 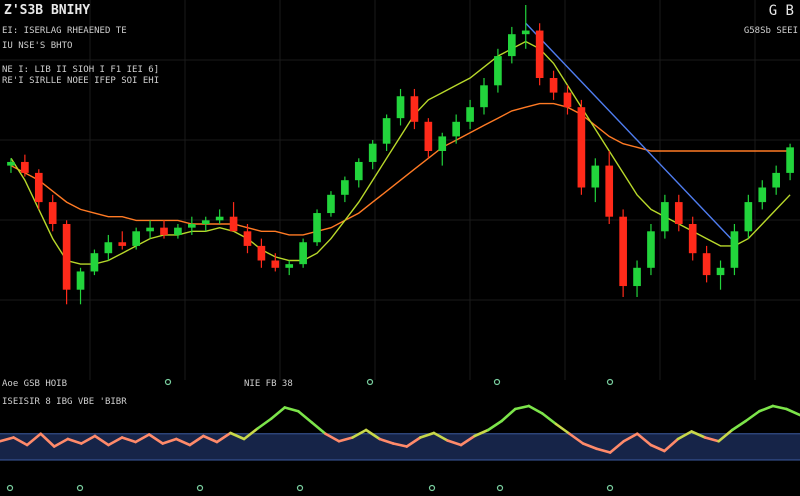 I want to click on trend-line, so click(x=630, y=132).